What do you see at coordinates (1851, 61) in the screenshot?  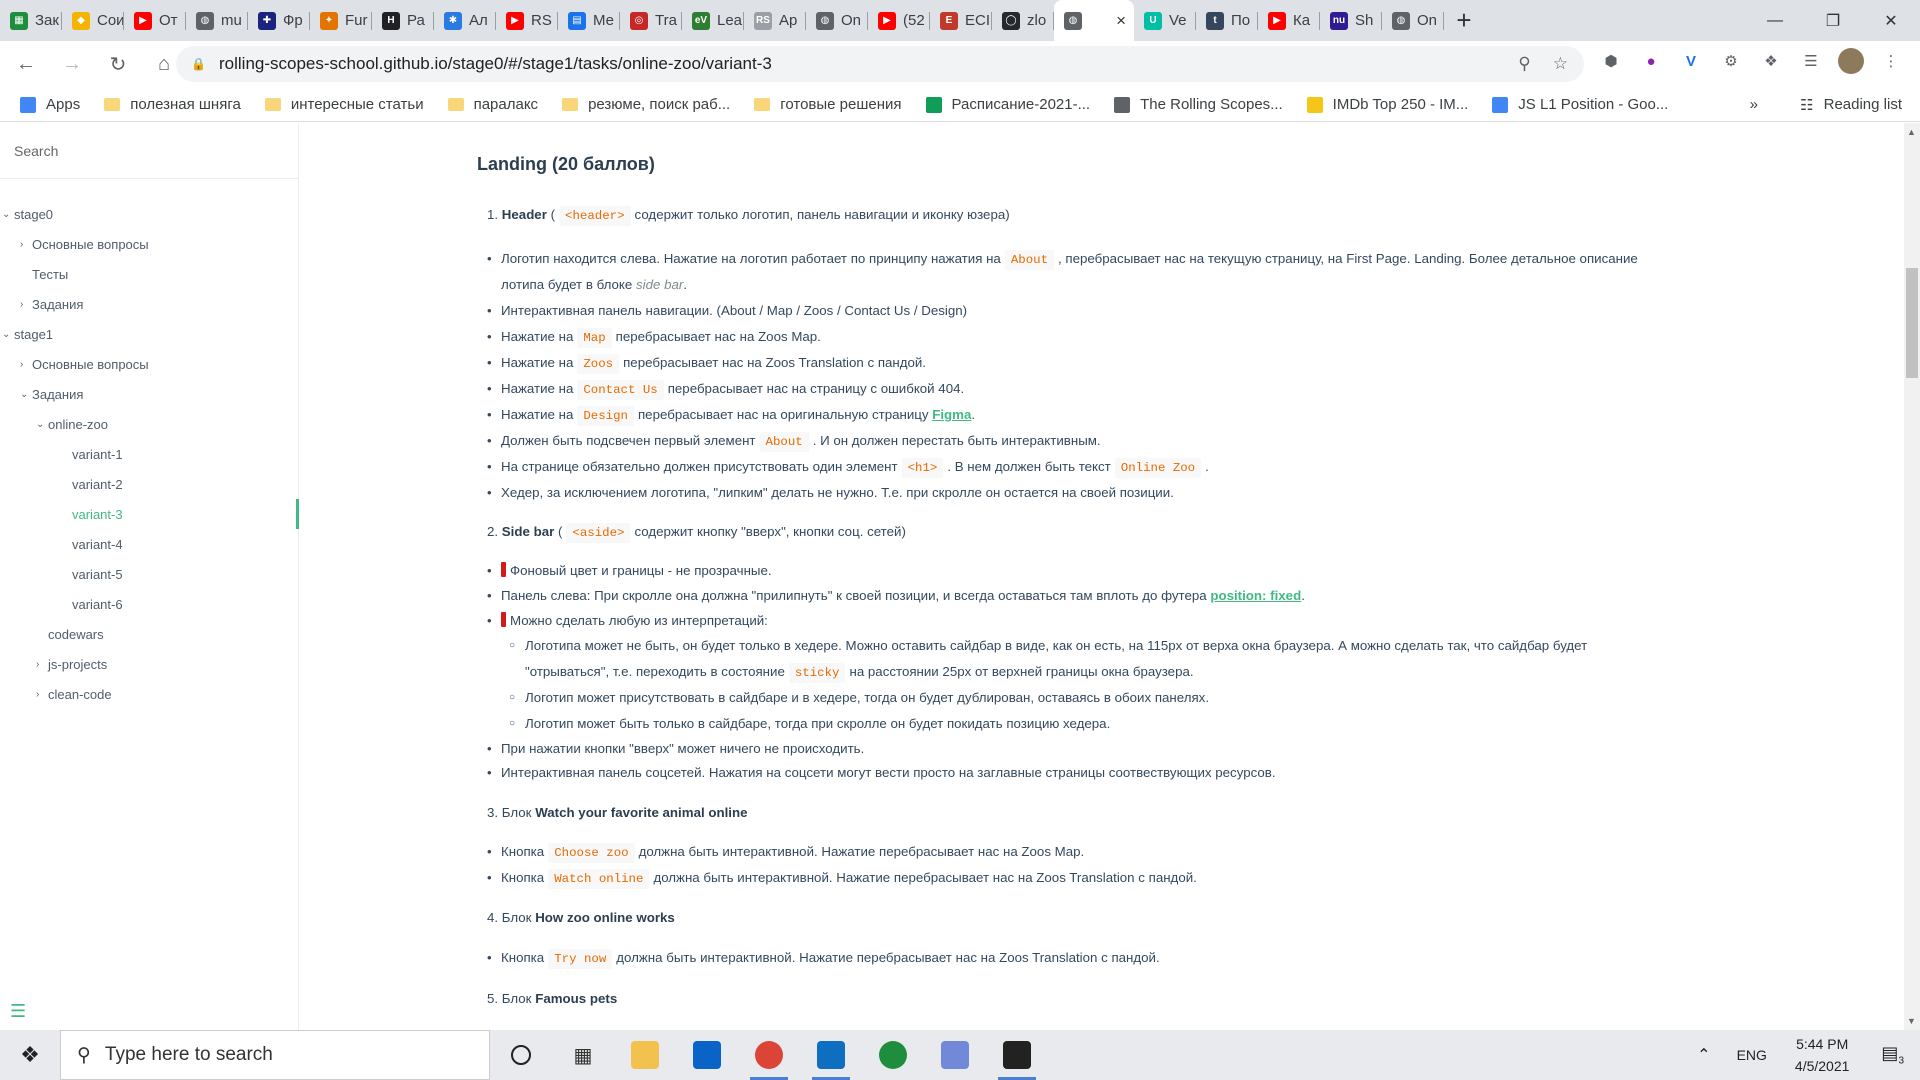 I see `profile-avatar` at bounding box center [1851, 61].